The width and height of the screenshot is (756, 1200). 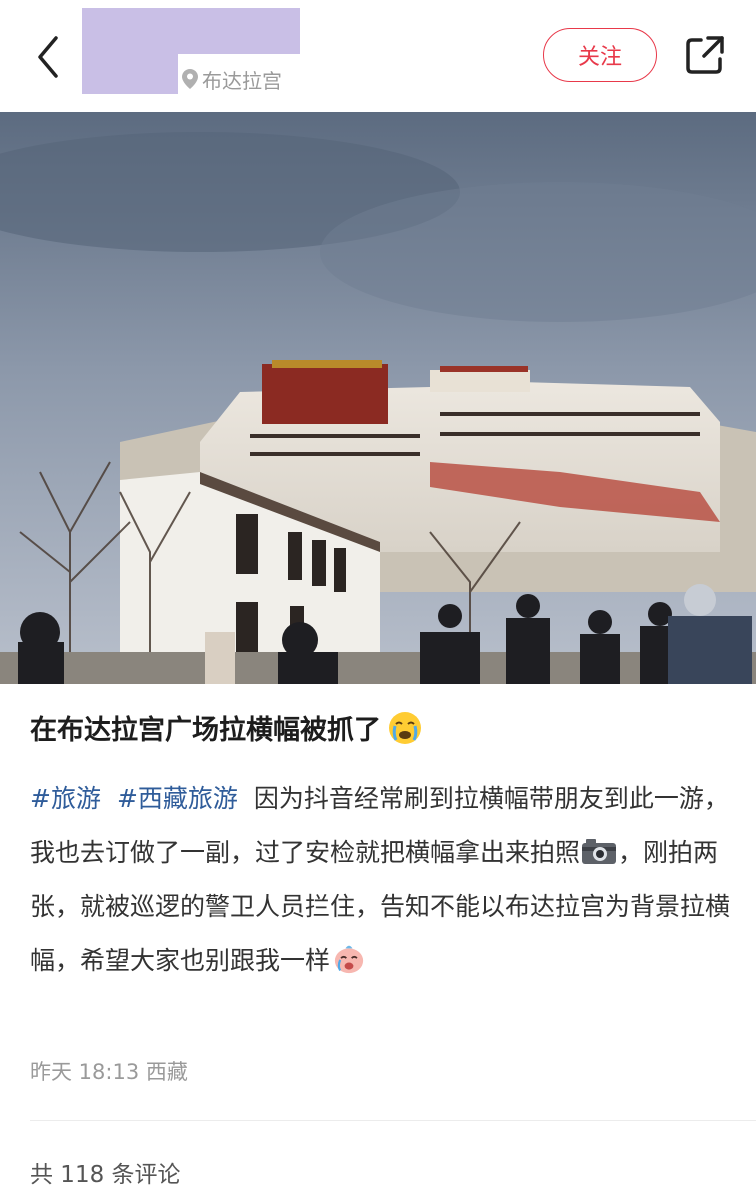 What do you see at coordinates (405, 727) in the screenshot?
I see `crying-face-emoji-icon` at bounding box center [405, 727].